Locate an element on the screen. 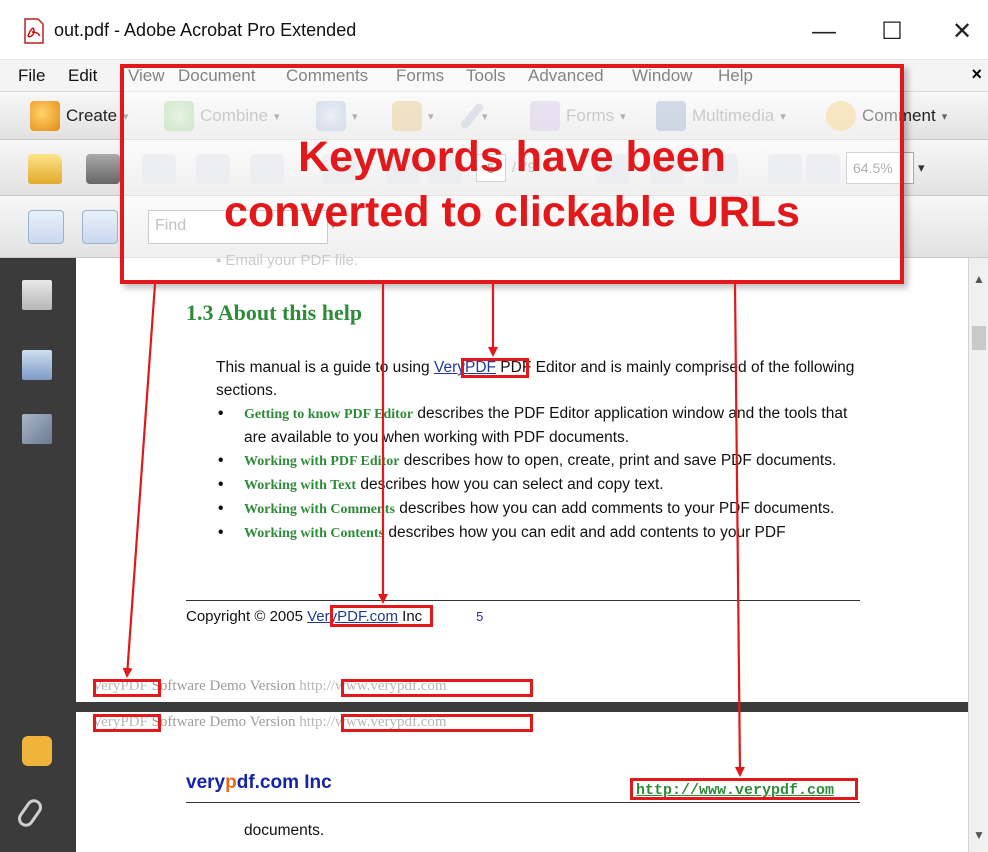 The height and width of the screenshot is (852, 988). section-link: Working with PDF Editor is located at coordinates (321, 461).